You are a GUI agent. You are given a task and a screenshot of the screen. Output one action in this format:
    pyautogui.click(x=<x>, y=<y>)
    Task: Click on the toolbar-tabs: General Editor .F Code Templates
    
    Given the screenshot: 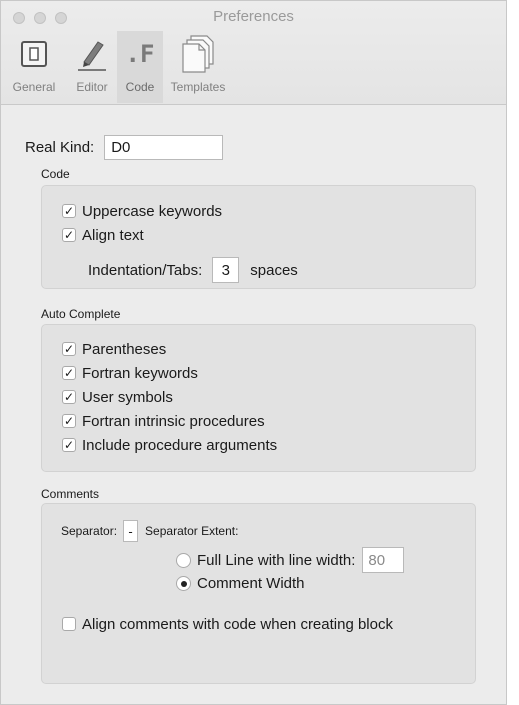 What is the action you would take?
    pyautogui.click(x=117, y=67)
    